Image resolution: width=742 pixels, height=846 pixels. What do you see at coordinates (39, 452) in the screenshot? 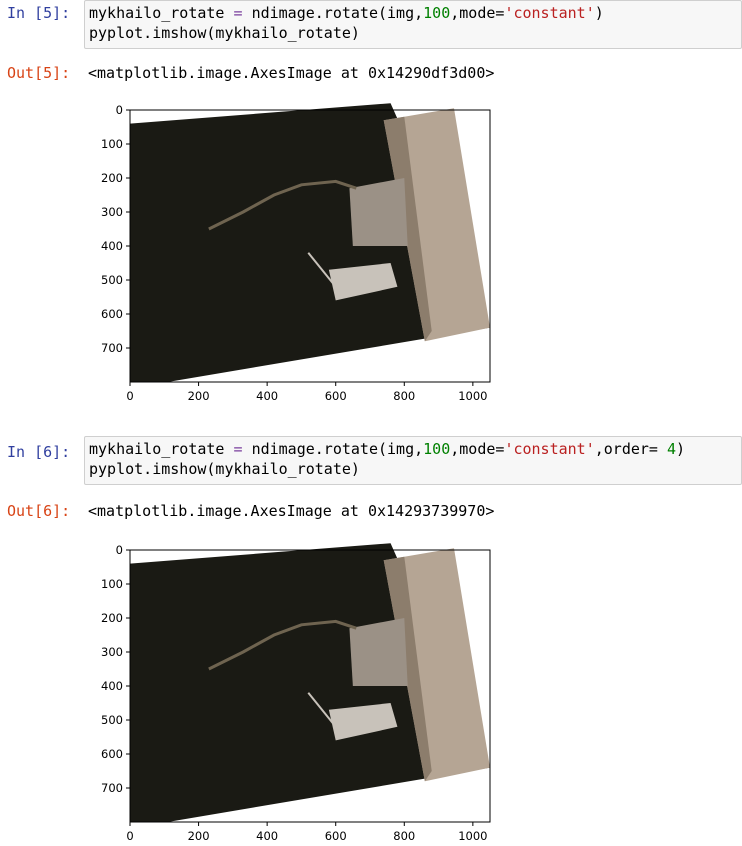
I see `input-prompt: In [6]:` at bounding box center [39, 452].